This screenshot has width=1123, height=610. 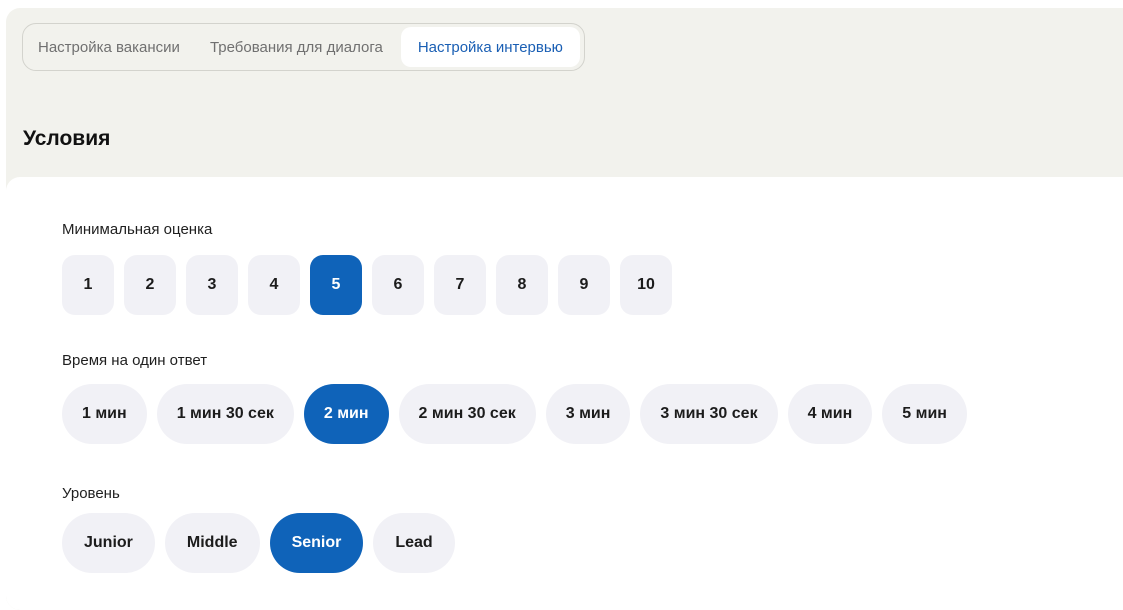 What do you see at coordinates (108, 543) in the screenshot?
I see `level-option: Junior` at bounding box center [108, 543].